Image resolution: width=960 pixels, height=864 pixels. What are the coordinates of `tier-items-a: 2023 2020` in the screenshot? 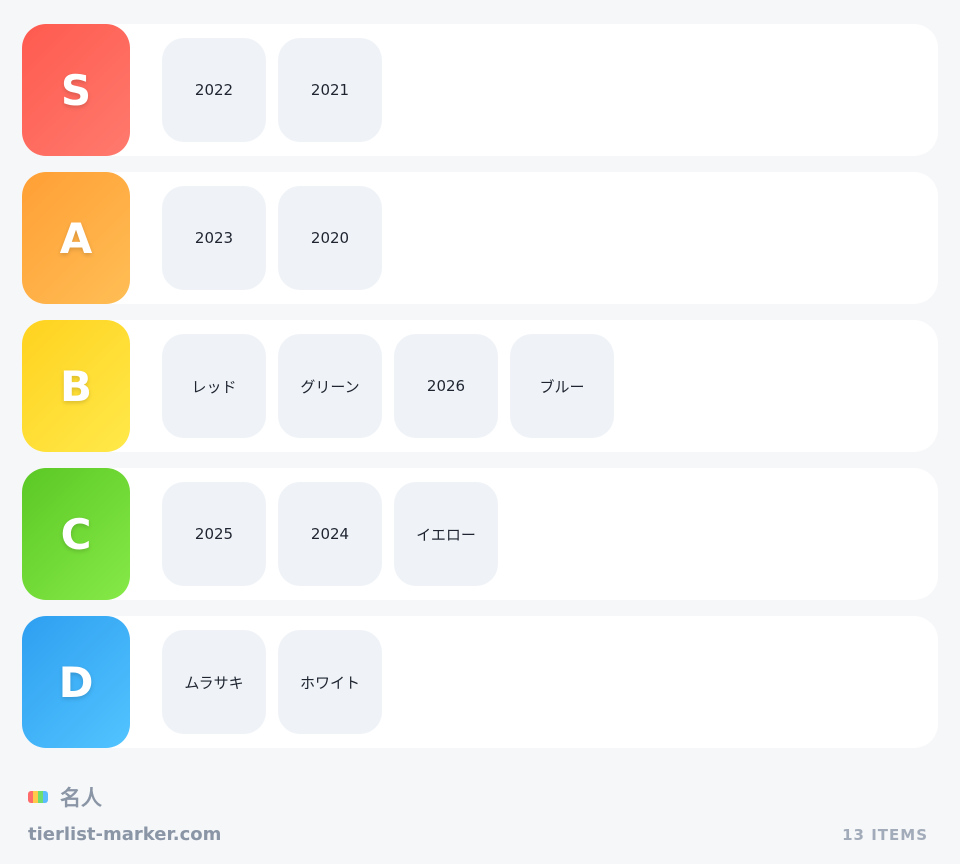 It's located at (272, 238).